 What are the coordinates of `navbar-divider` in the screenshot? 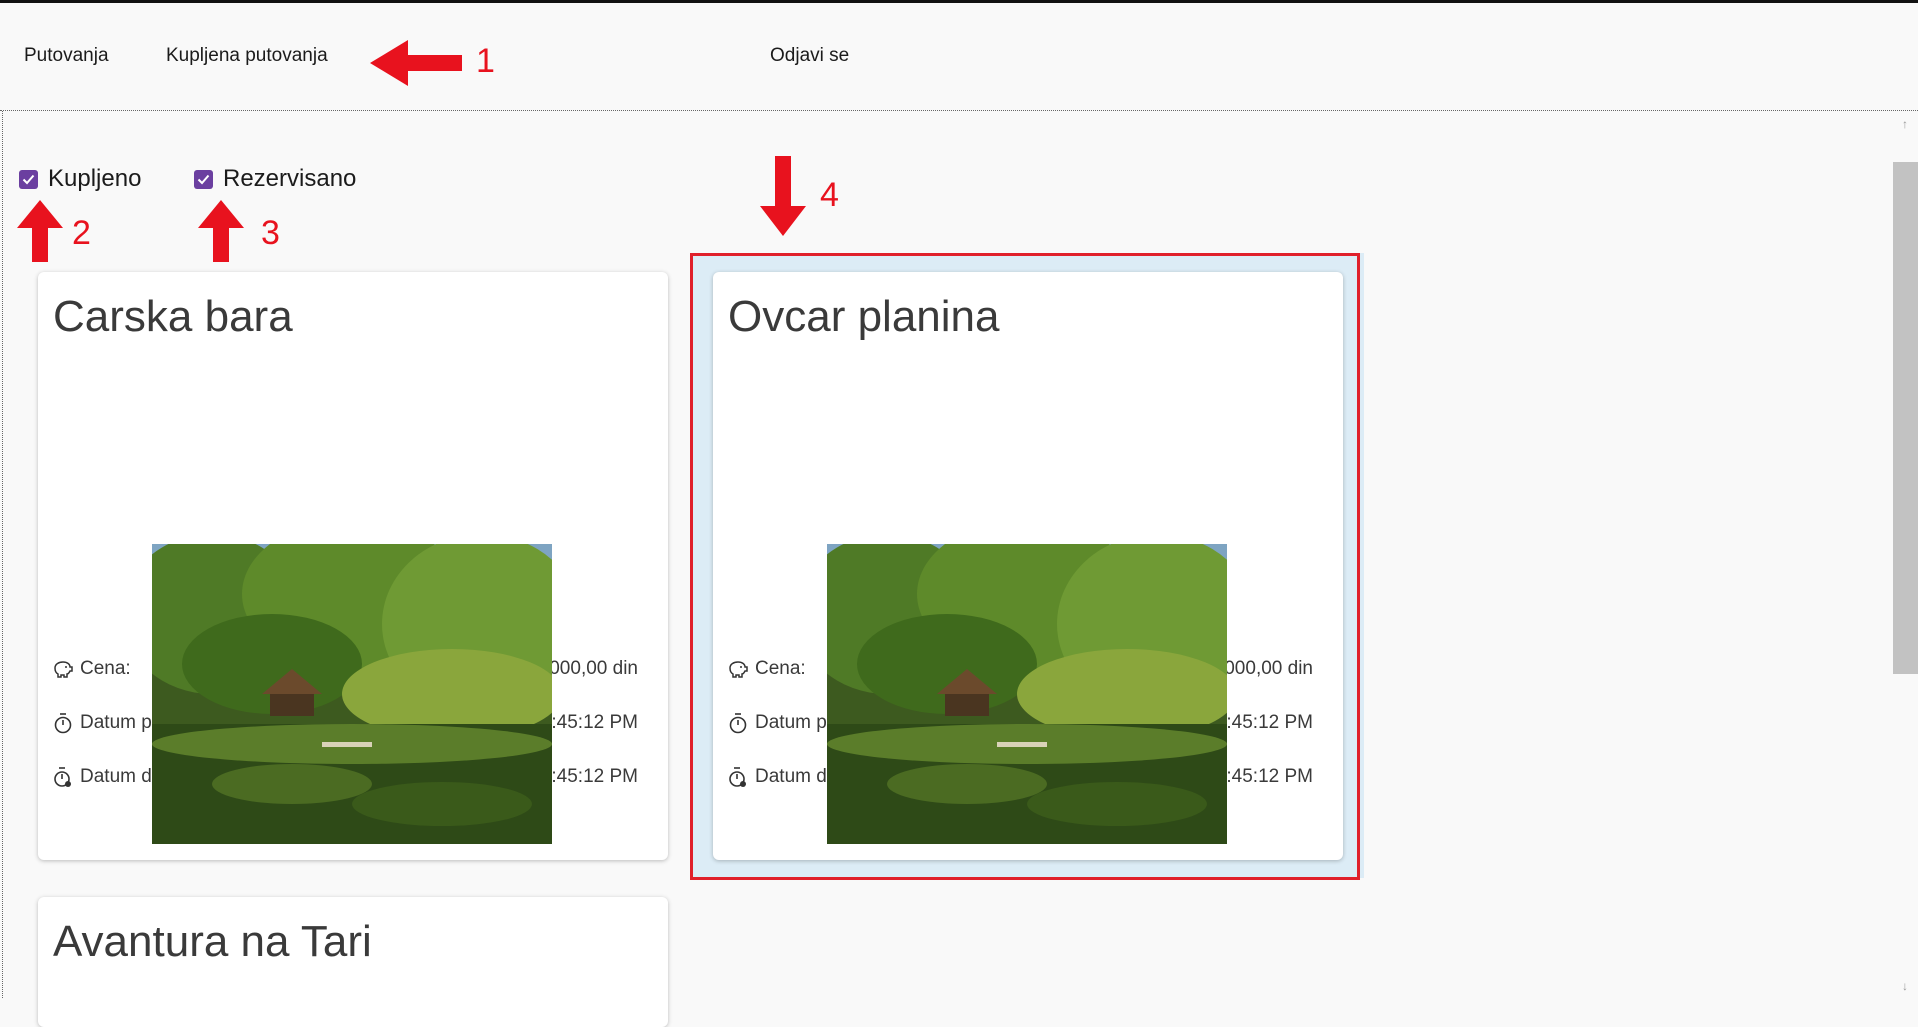 It's located at (959, 110).